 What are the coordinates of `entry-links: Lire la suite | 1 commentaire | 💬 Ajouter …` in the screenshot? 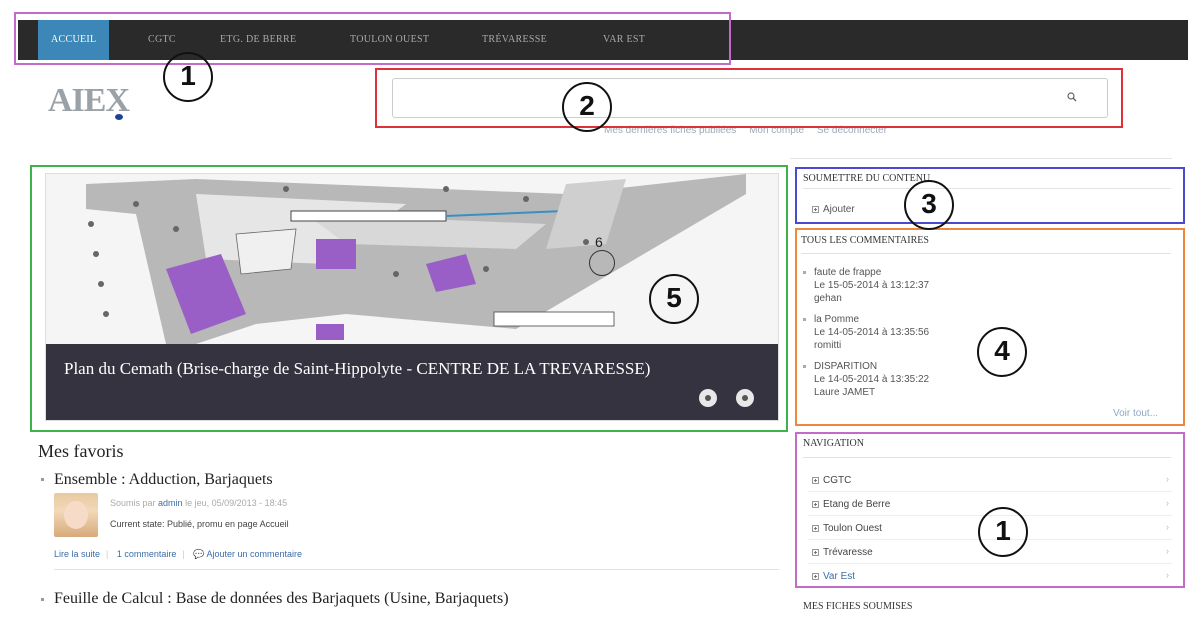 It's located at (178, 554).